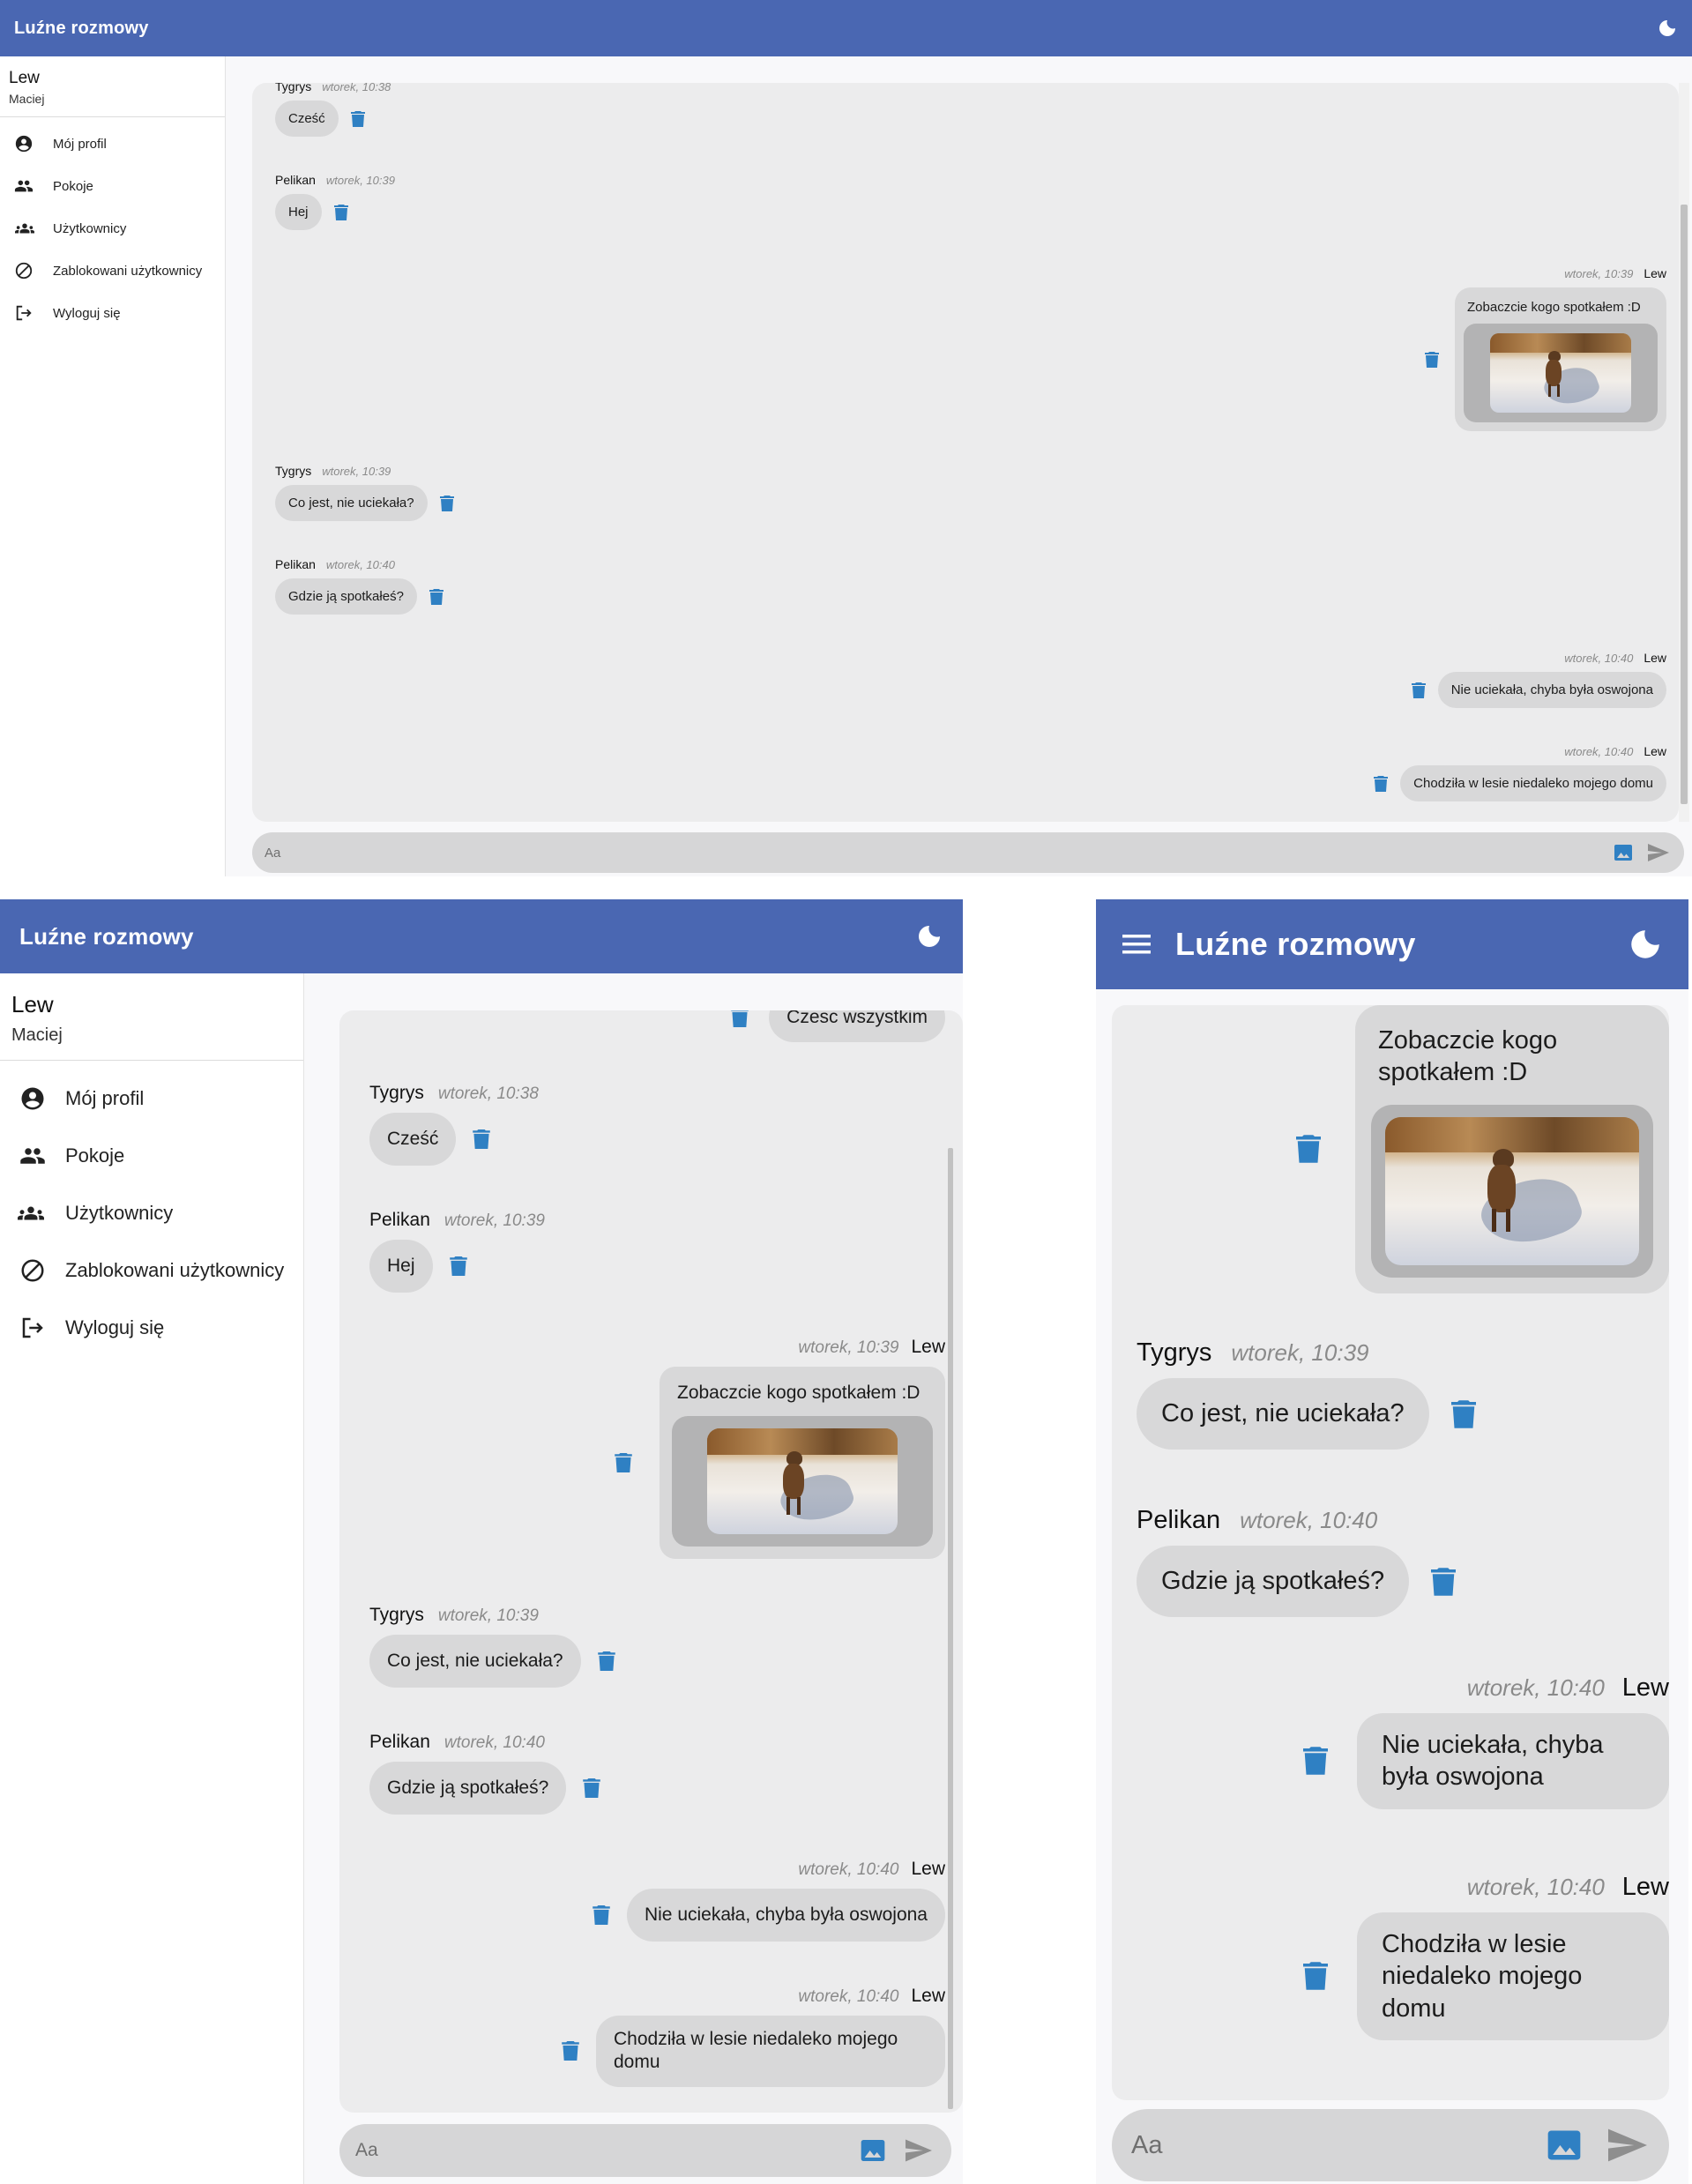  I want to click on message-bubble: Cześć, so click(413, 1139).